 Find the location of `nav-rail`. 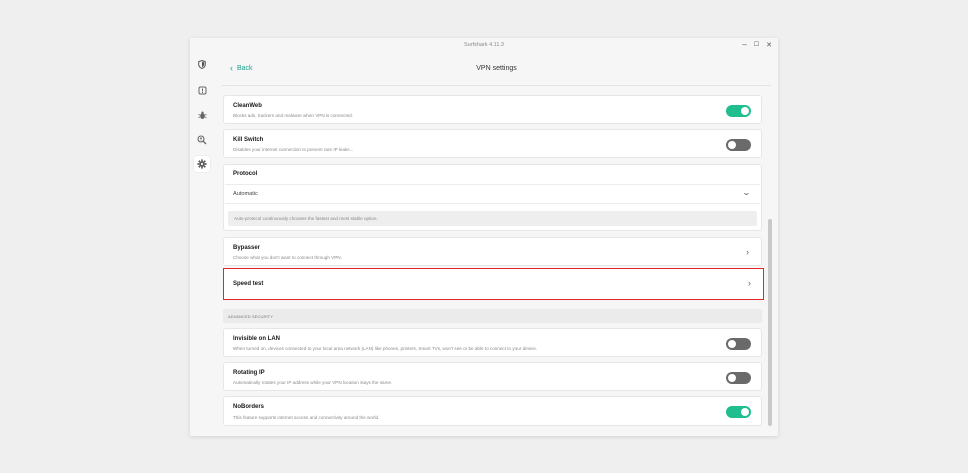

nav-rail is located at coordinates (202, 244).